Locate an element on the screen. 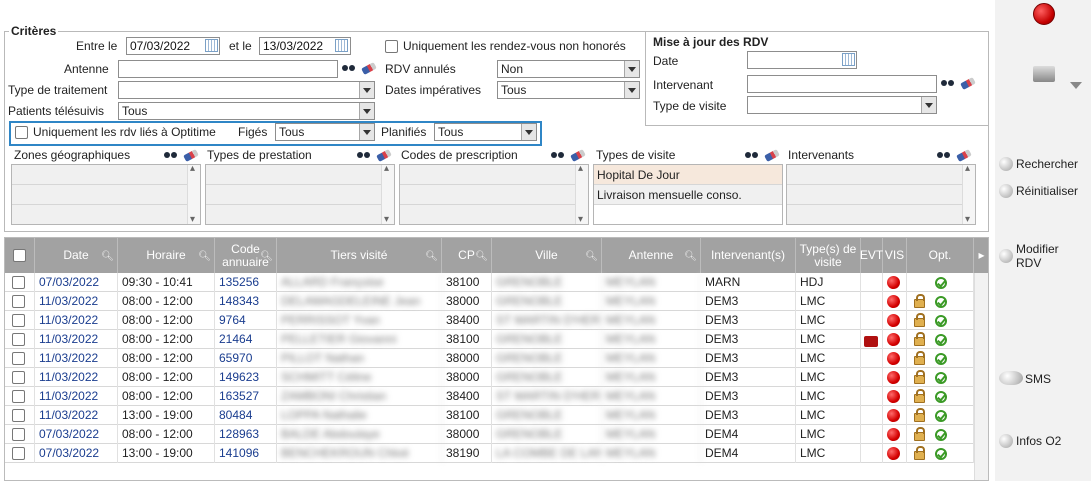 This screenshot has height=481, width=1091. reinitialiser-button: Réinitialiser is located at coordinates (1045, 192).